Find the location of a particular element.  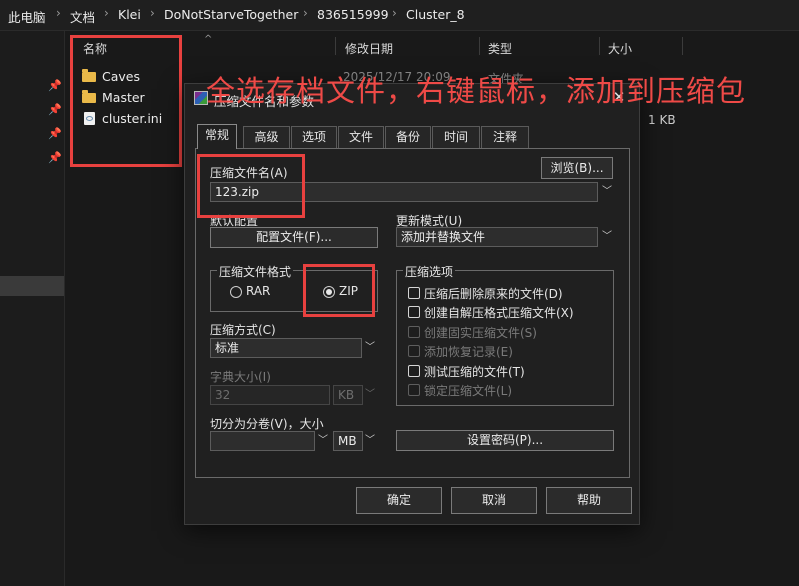

delete-after-label: 压缩后删除原来的文件(D) is located at coordinates (493, 293).